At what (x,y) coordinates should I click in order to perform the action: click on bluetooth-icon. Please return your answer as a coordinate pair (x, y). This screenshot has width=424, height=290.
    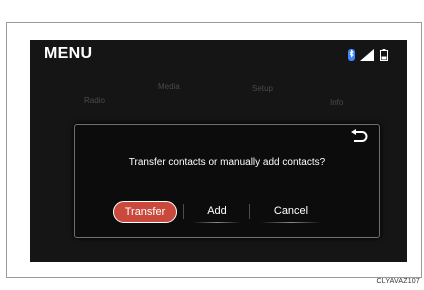
    Looking at the image, I should click on (351, 55).